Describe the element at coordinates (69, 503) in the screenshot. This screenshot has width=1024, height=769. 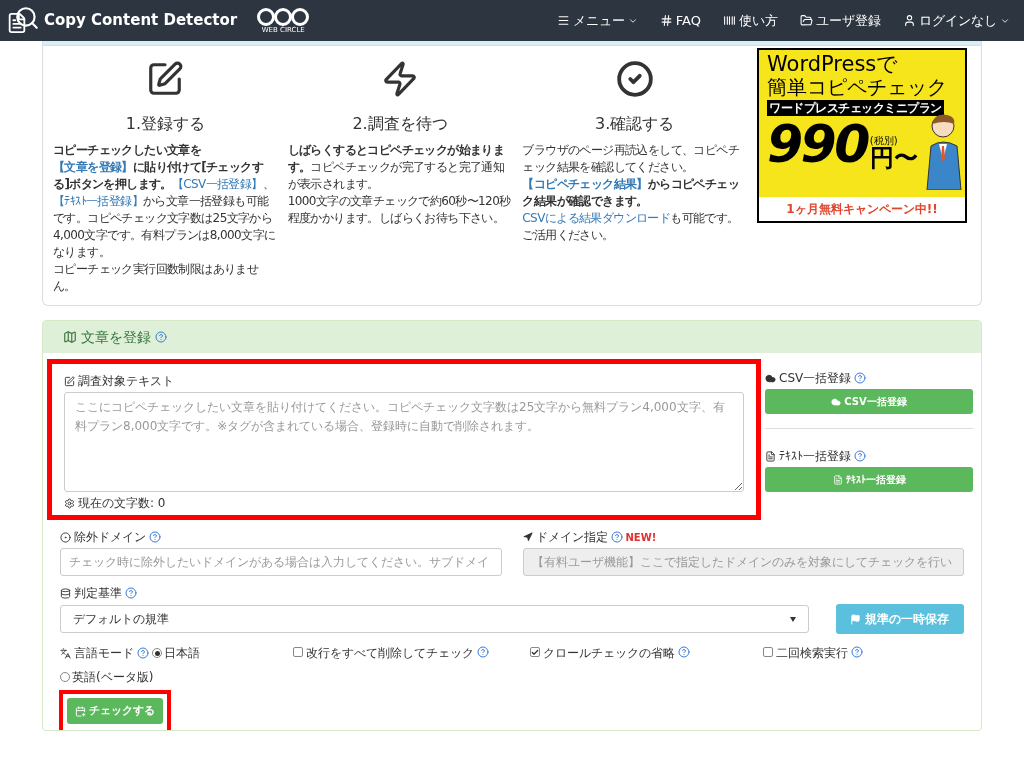
I see `gears-icon` at that location.